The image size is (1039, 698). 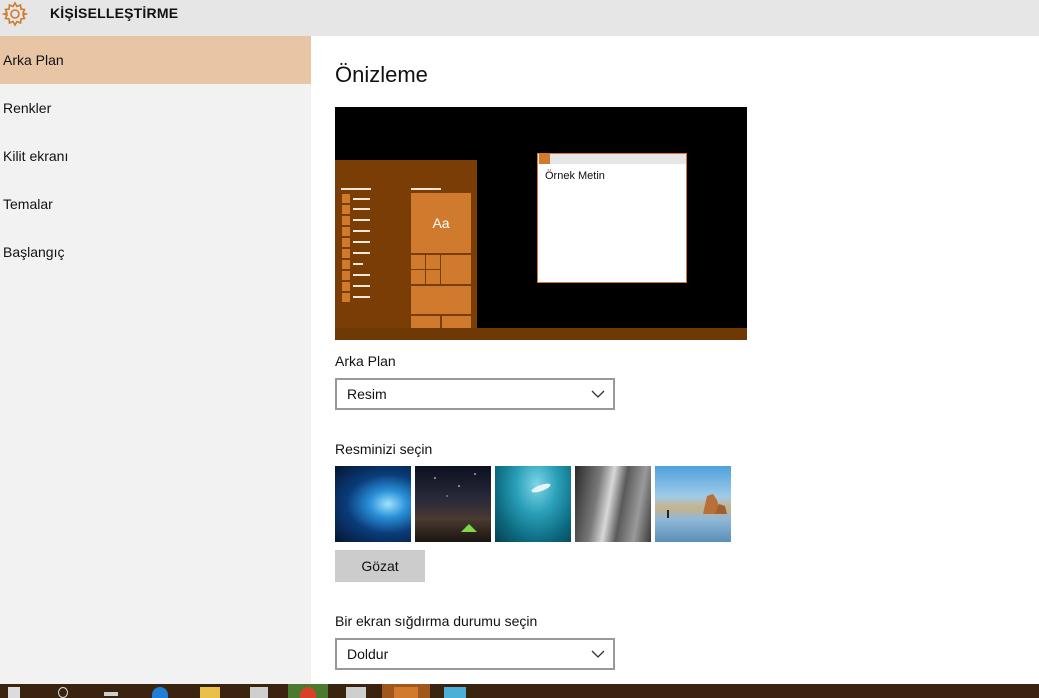 What do you see at coordinates (155, 156) in the screenshot?
I see `sidebar-item-kilit-ekrani: Kilit ekranı` at bounding box center [155, 156].